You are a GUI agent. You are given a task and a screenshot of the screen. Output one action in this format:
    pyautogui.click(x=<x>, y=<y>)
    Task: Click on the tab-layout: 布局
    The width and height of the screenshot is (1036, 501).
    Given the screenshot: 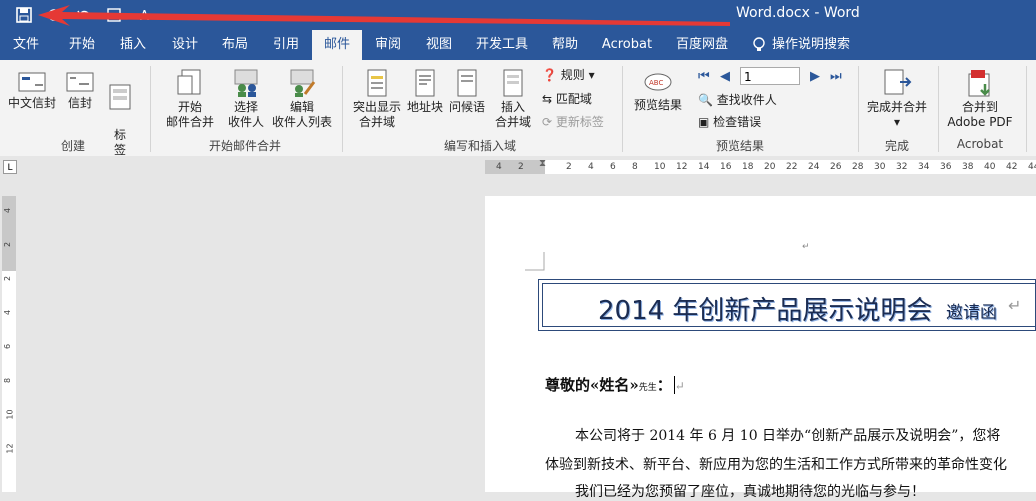 What is the action you would take?
    pyautogui.click(x=235, y=45)
    